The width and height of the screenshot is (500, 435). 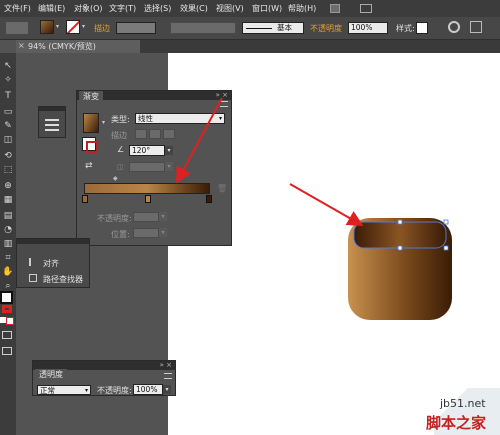 What do you see at coordinates (456, 423) in the screenshot?
I see `watermark-brand: 脚本之家` at bounding box center [456, 423].